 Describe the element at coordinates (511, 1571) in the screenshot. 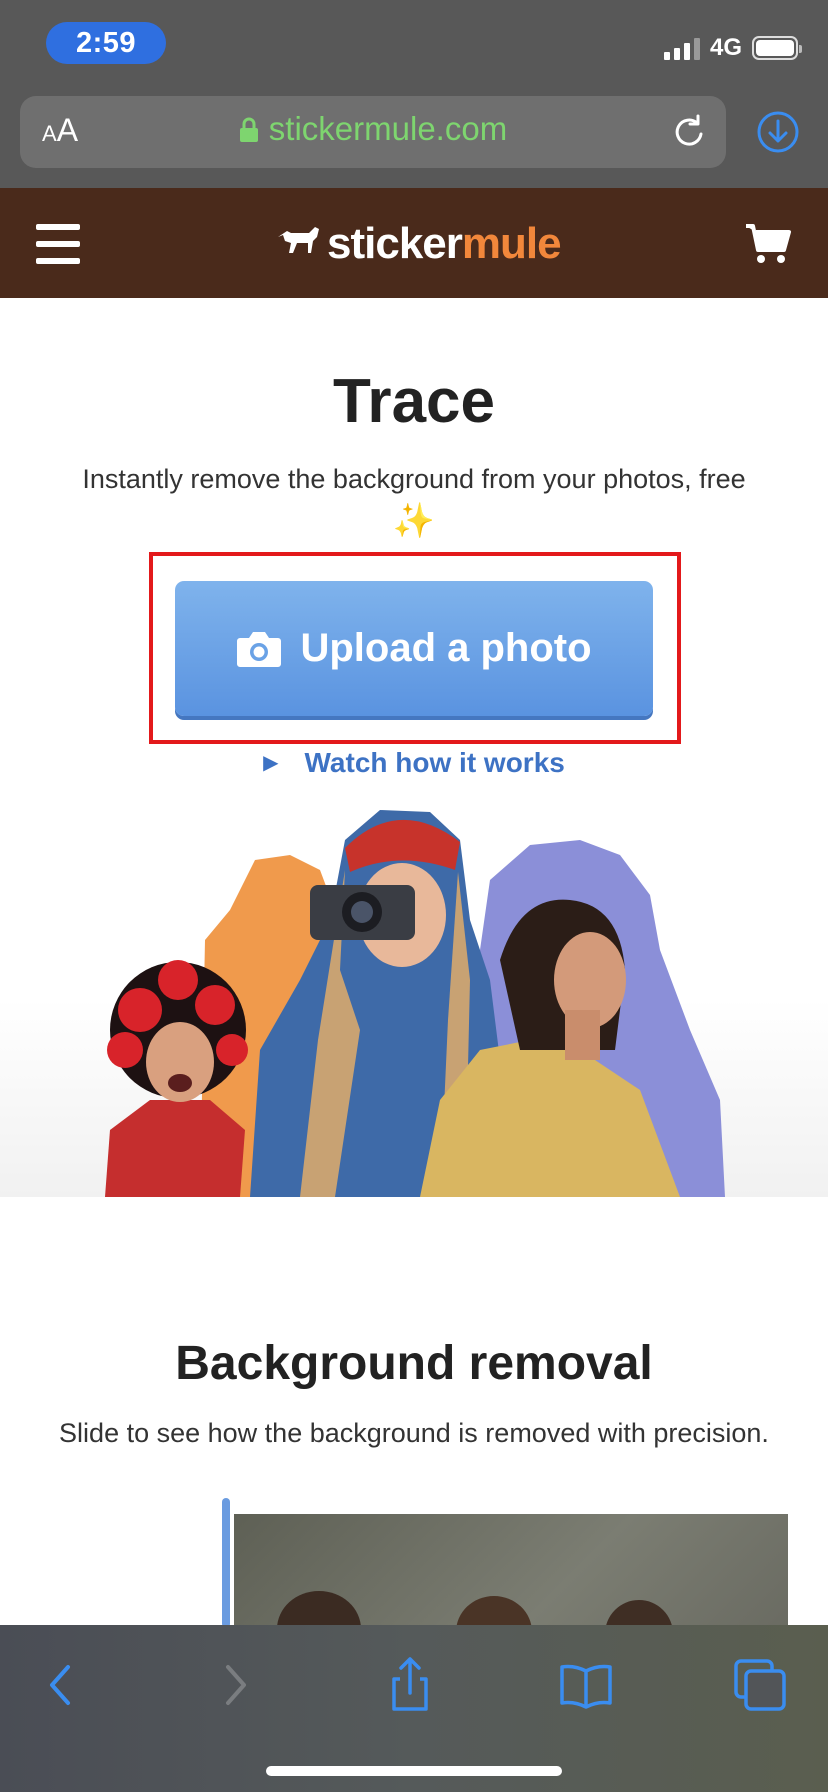

I see `comparison-image` at that location.